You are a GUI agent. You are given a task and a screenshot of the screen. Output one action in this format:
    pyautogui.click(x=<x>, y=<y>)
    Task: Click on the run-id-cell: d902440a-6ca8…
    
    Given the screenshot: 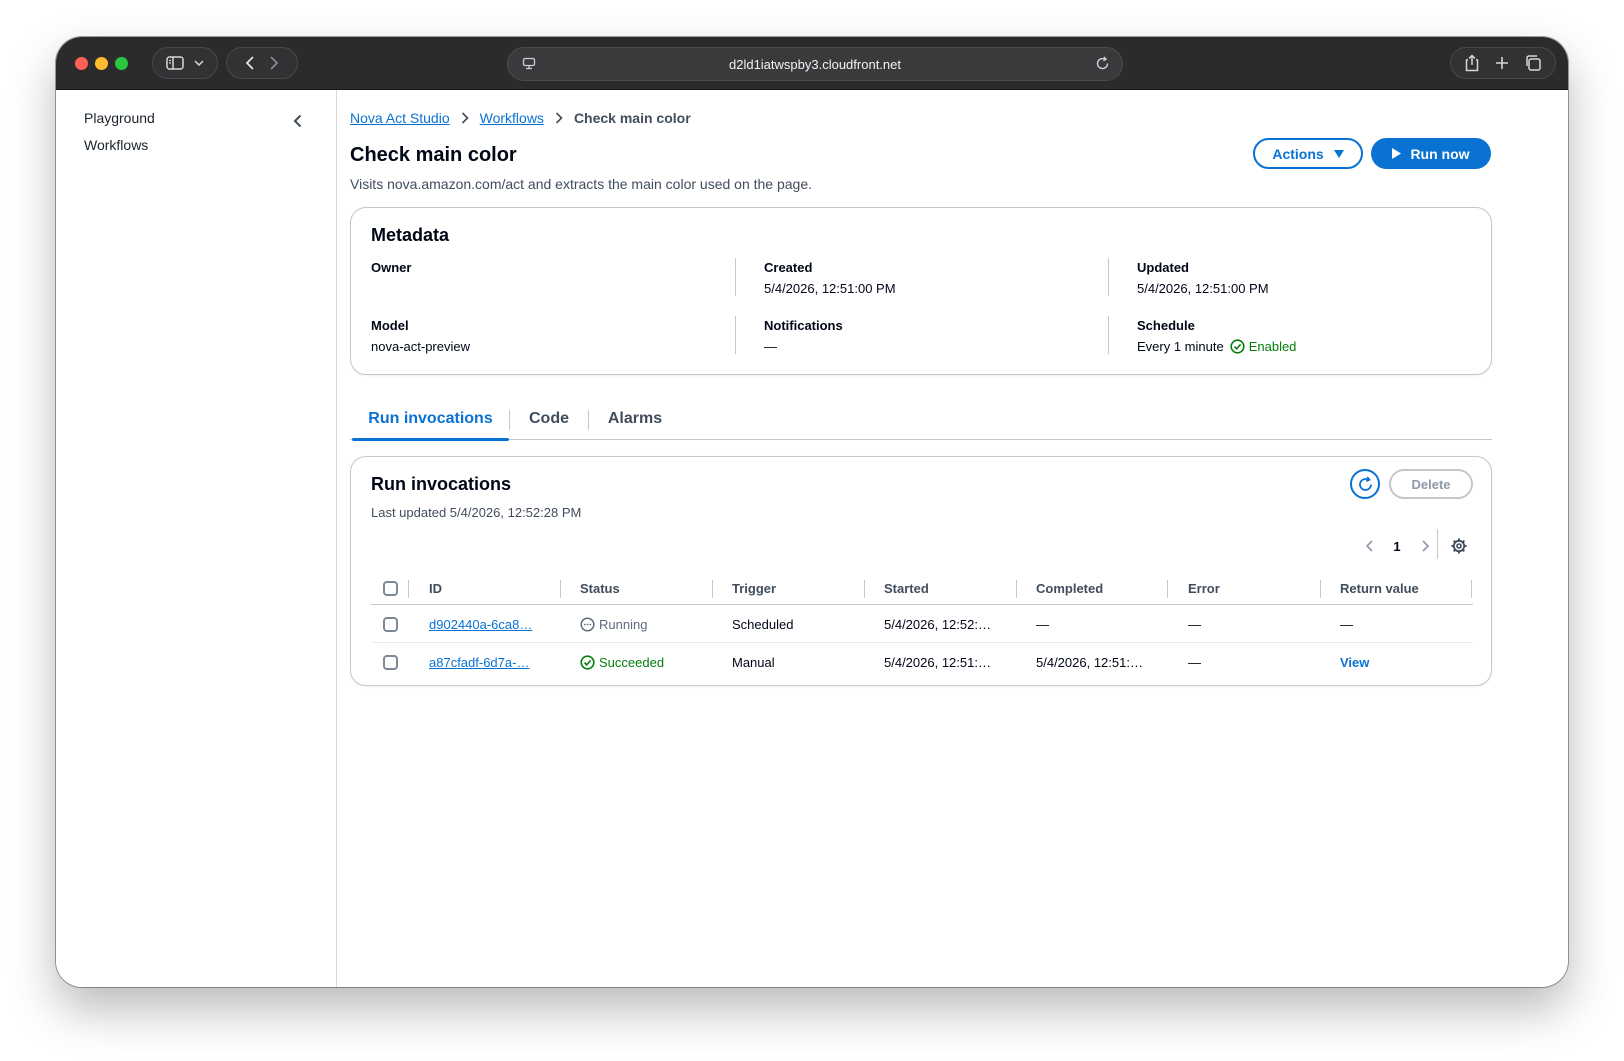 What is the action you would take?
    pyautogui.click(x=480, y=624)
    